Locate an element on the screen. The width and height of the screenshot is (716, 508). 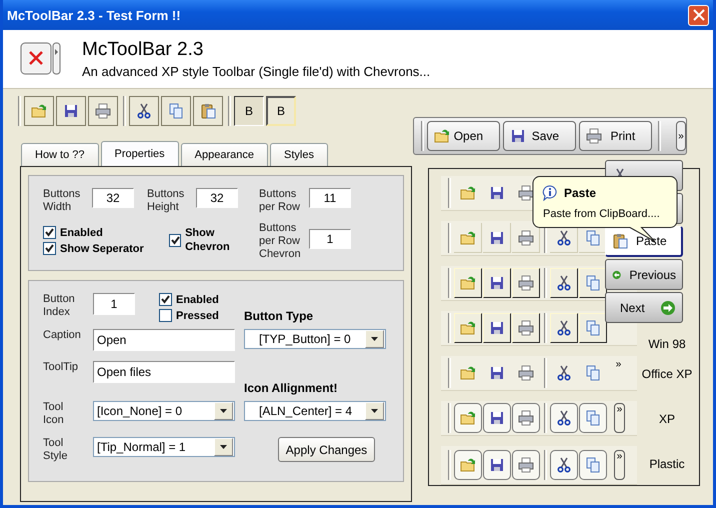
field-label: Tool Icon is located at coordinates (54, 414).